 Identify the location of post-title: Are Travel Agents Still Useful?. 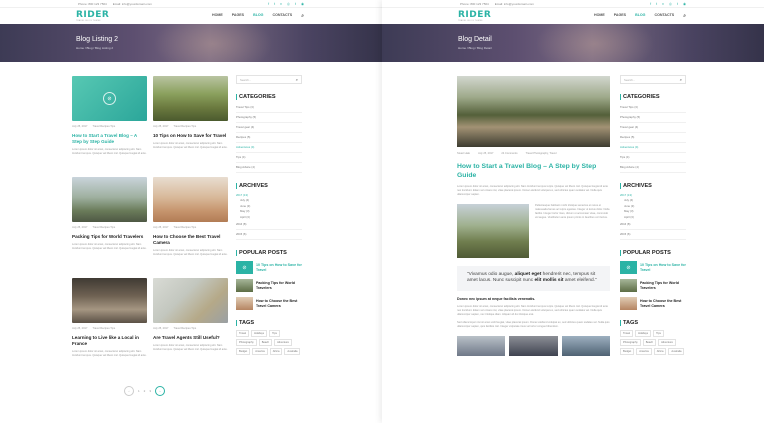
(190, 338).